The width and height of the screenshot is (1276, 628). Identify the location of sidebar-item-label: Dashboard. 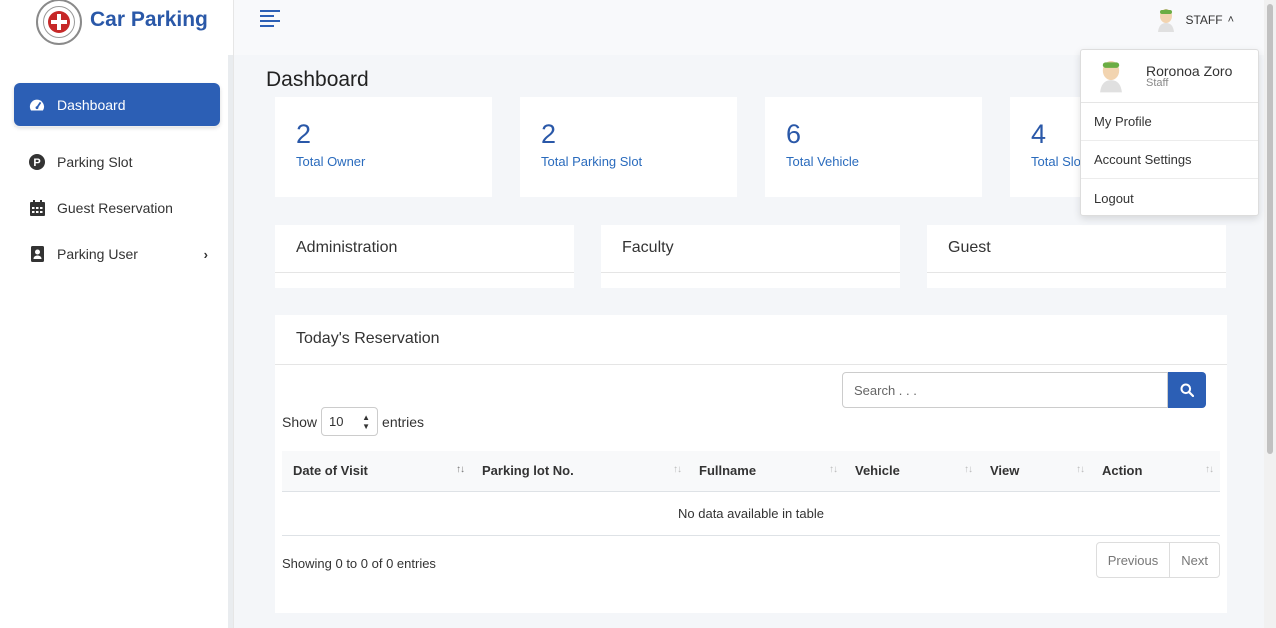
(91, 104).